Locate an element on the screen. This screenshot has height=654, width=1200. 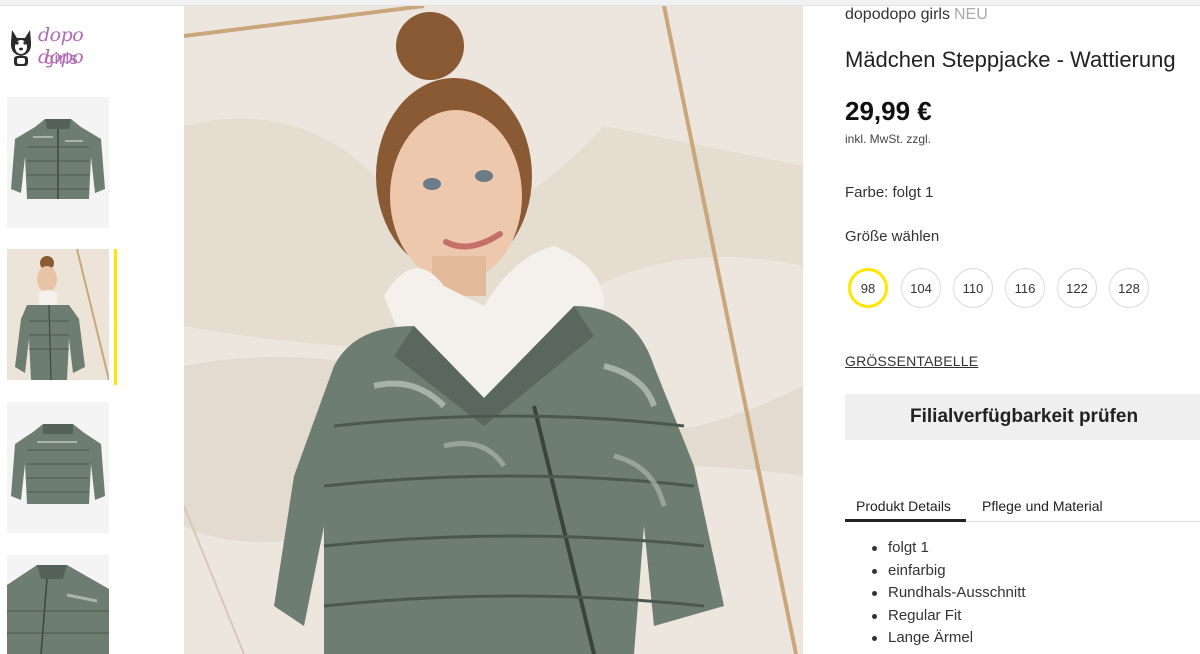
product-brand: dopodopo girls NEU is located at coordinates (916, 15).